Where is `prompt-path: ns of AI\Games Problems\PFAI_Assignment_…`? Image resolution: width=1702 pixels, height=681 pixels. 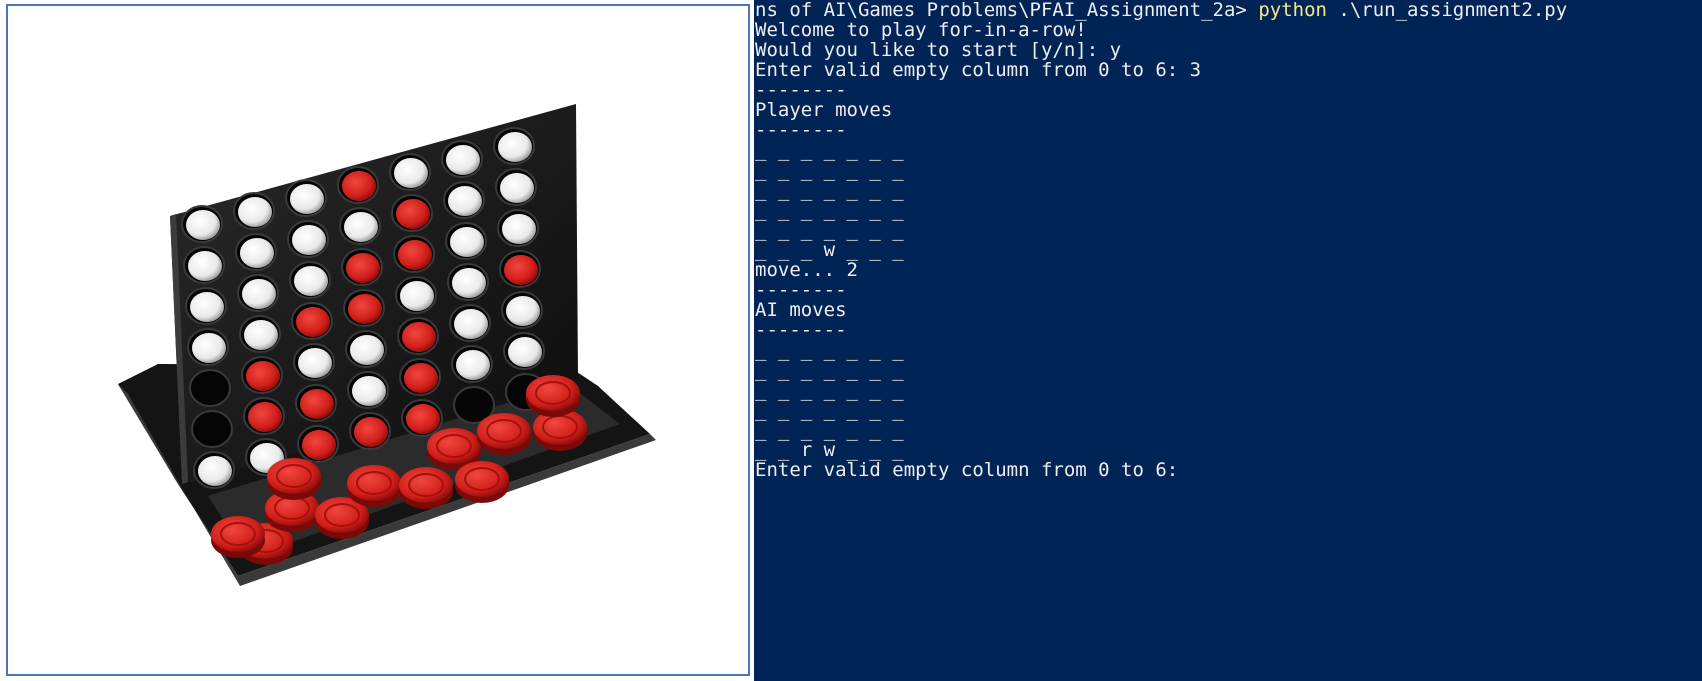 prompt-path: ns of AI\Games Problems\PFAI_Assignment_… is located at coordinates (1007, 10).